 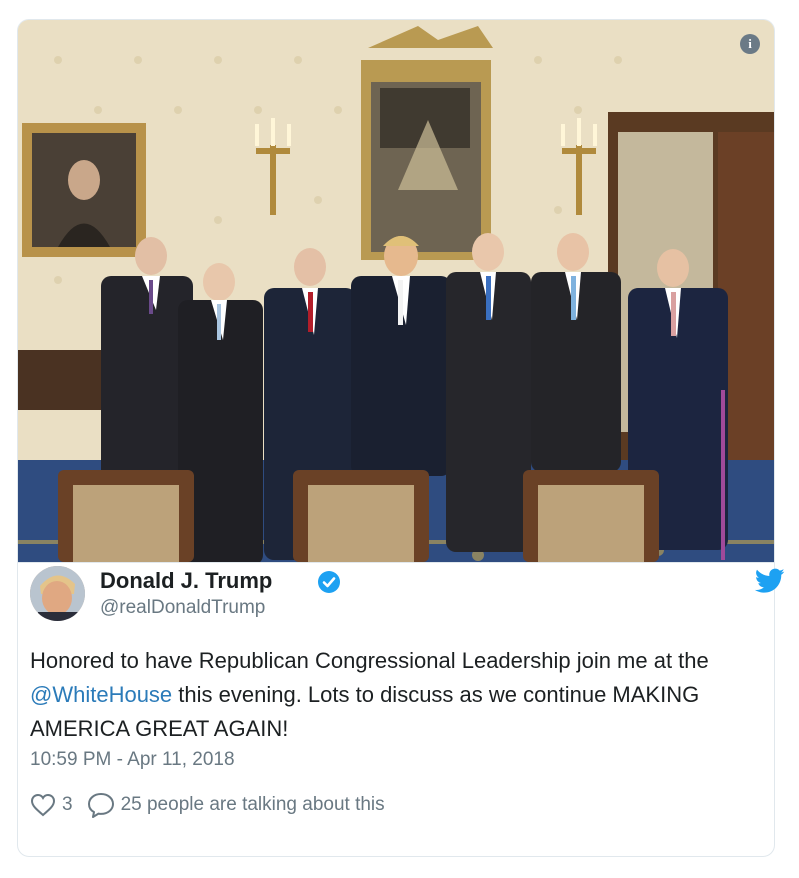 I want to click on tweet-actions: 3 25 people are talking about this, so click(x=207, y=805).